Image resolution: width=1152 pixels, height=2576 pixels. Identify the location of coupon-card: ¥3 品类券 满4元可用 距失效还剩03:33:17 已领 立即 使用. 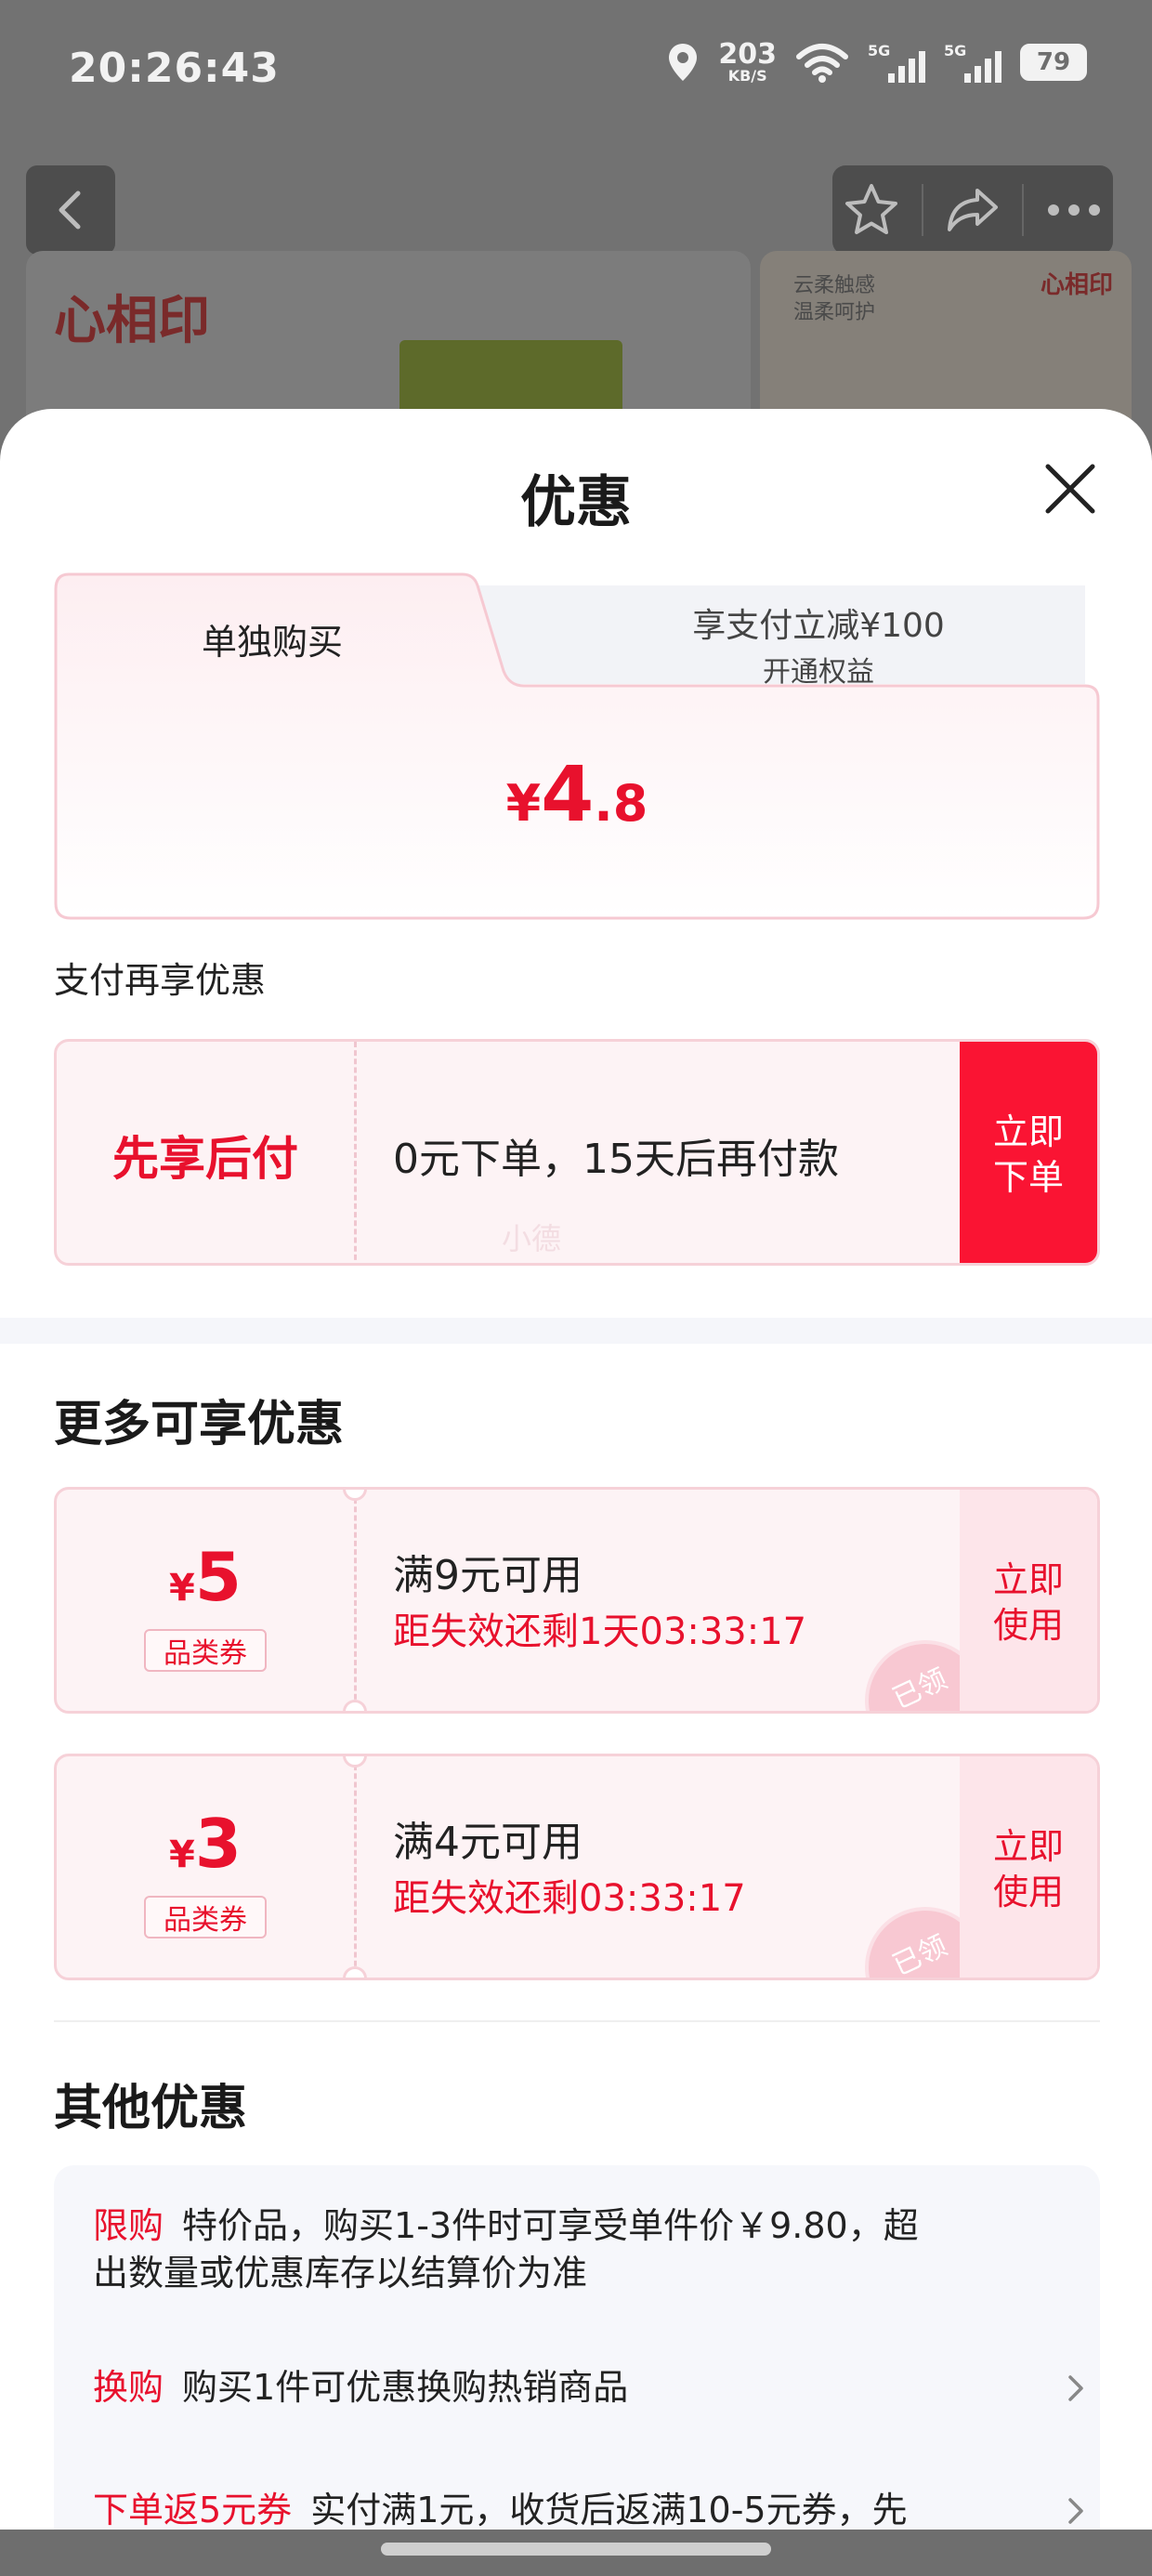
(577, 1867).